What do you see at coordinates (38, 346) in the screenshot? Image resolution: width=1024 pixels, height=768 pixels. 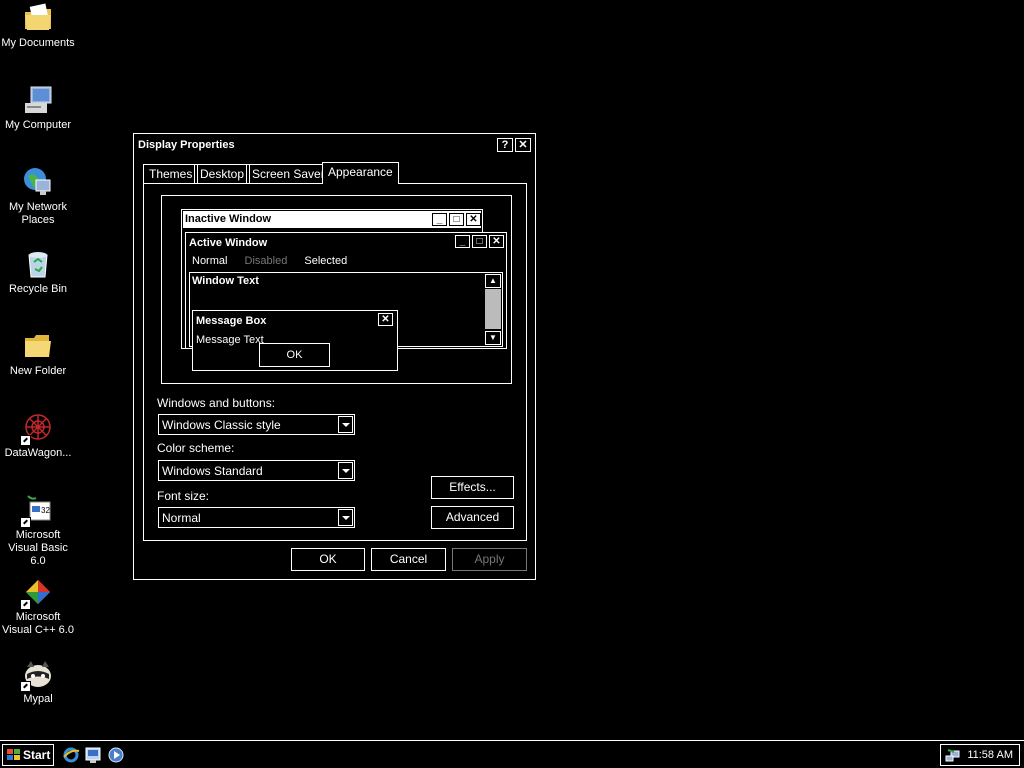 I see `folder-icon` at bounding box center [38, 346].